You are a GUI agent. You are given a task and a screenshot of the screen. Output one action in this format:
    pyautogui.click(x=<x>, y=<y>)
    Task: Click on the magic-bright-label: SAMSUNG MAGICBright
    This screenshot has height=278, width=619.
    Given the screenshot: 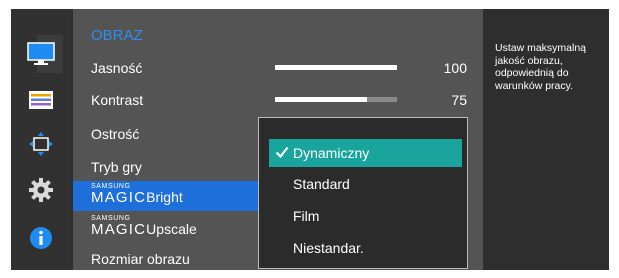 What is the action you would take?
    pyautogui.click(x=137, y=194)
    